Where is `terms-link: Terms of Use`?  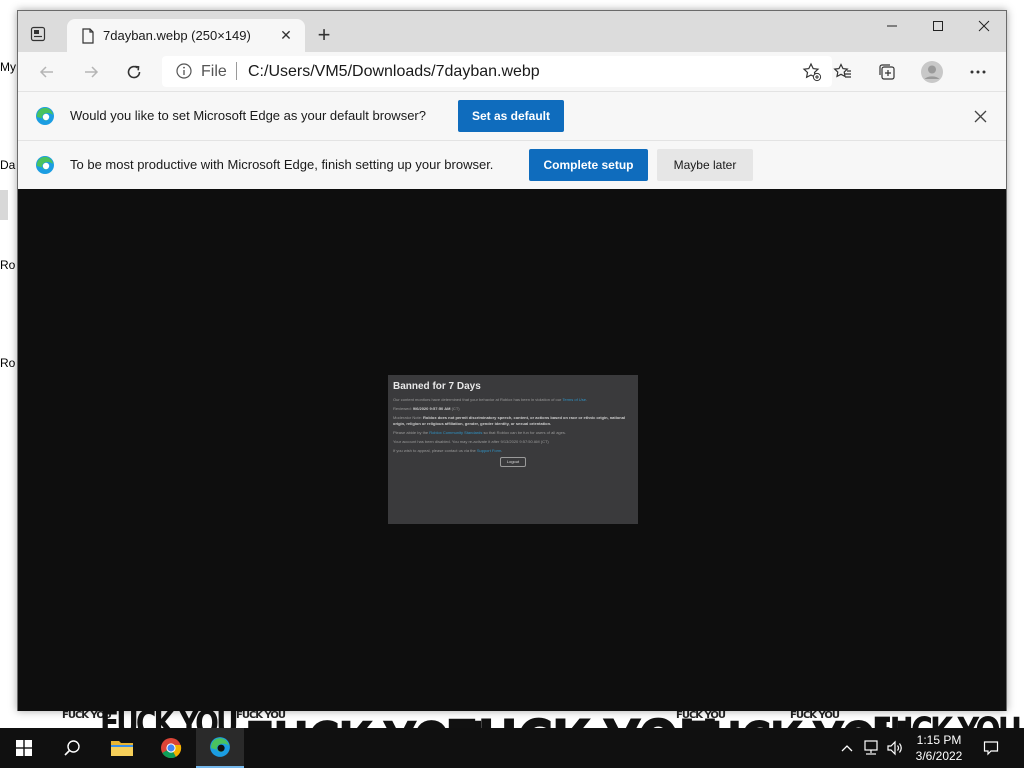 terms-link: Terms of Use is located at coordinates (574, 399).